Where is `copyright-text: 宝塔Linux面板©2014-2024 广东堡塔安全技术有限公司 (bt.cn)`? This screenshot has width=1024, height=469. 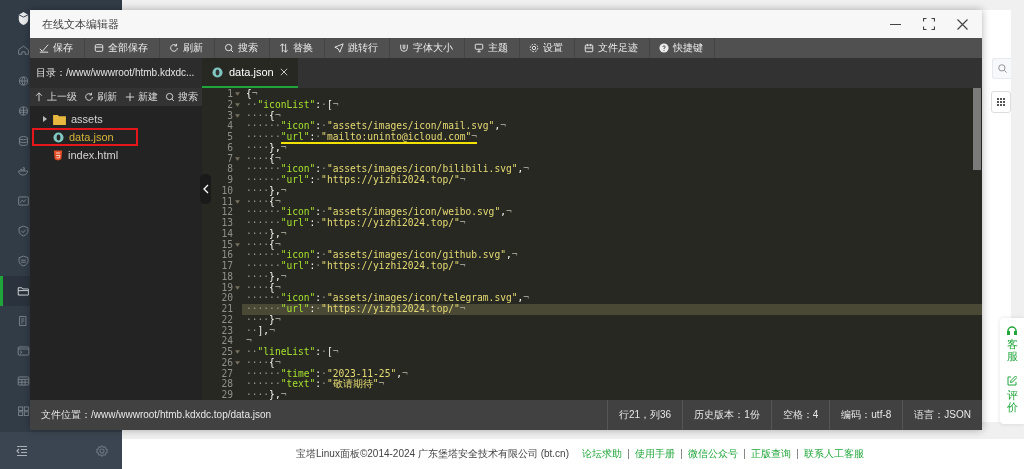
copyright-text: 宝塔Linux面板©2014-2024 广东堡塔安全技术有限公司 (bt.cn) is located at coordinates (433, 454).